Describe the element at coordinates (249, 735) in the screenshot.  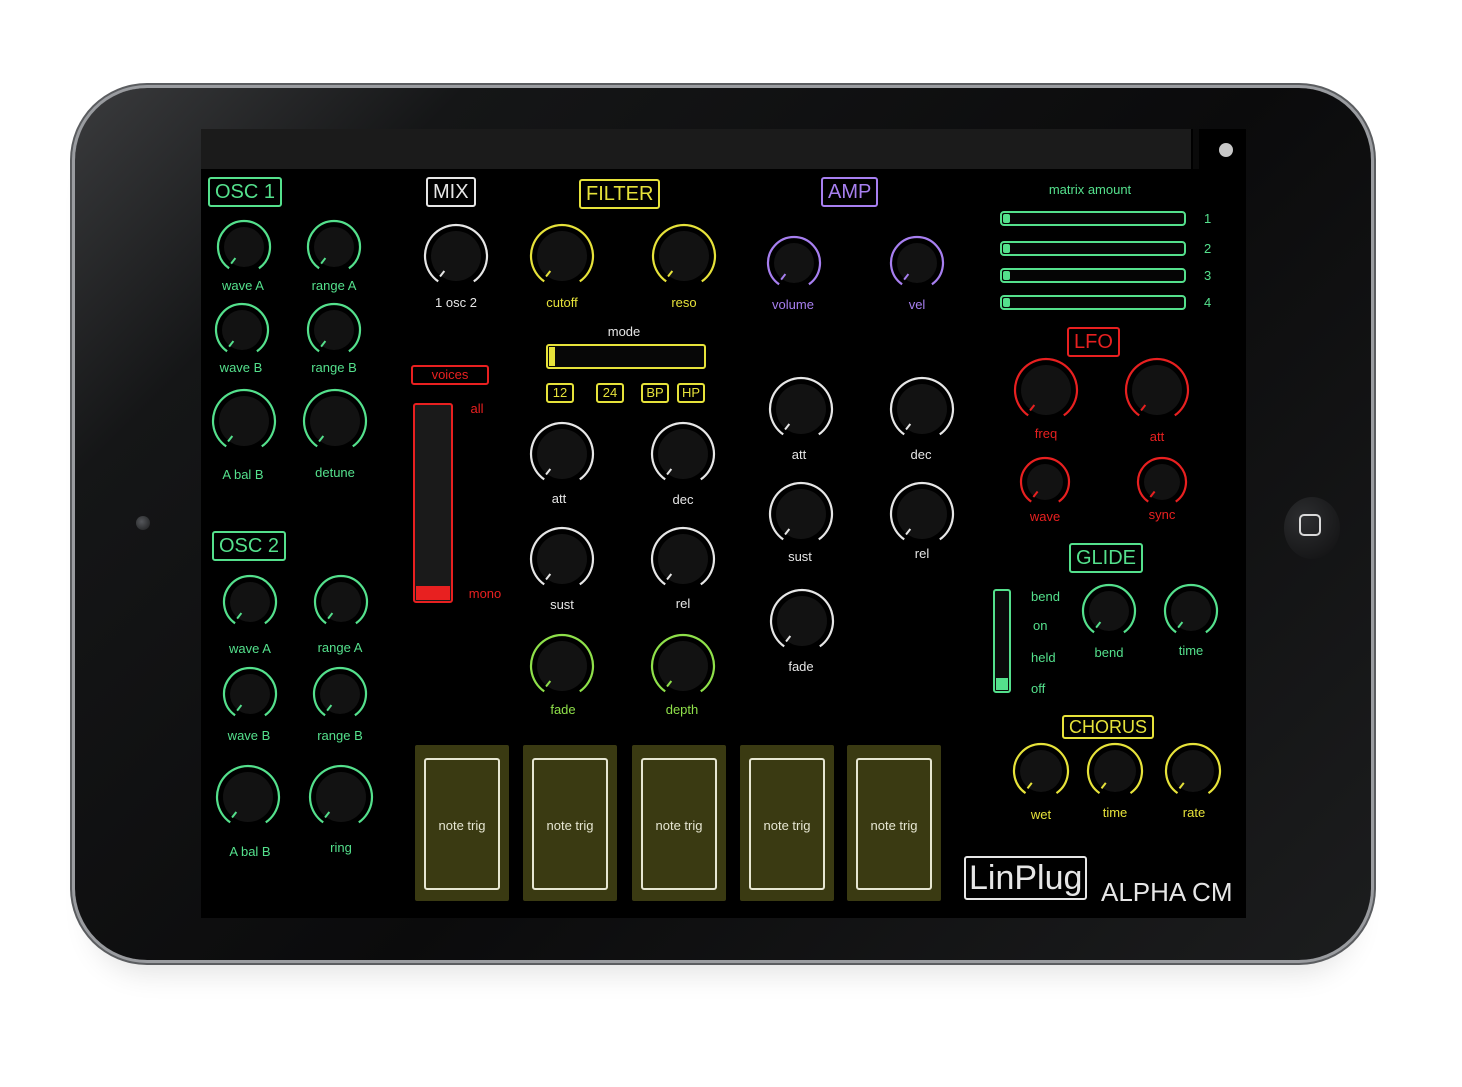
I see `osc2-wave-b-label: wave B` at that location.